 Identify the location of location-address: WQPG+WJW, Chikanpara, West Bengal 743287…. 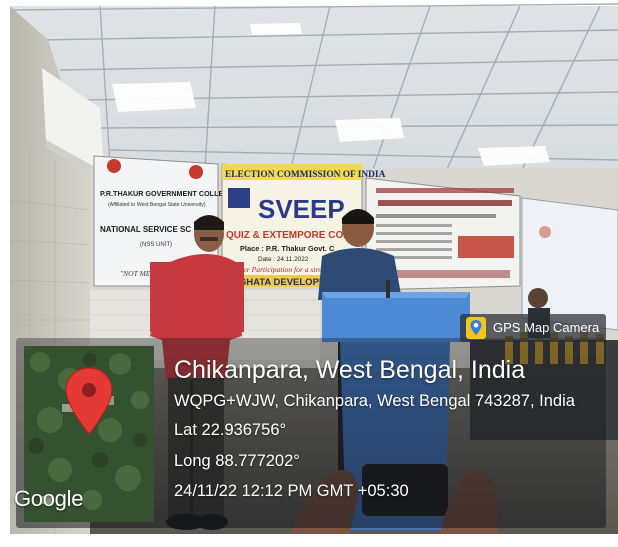
(374, 401).